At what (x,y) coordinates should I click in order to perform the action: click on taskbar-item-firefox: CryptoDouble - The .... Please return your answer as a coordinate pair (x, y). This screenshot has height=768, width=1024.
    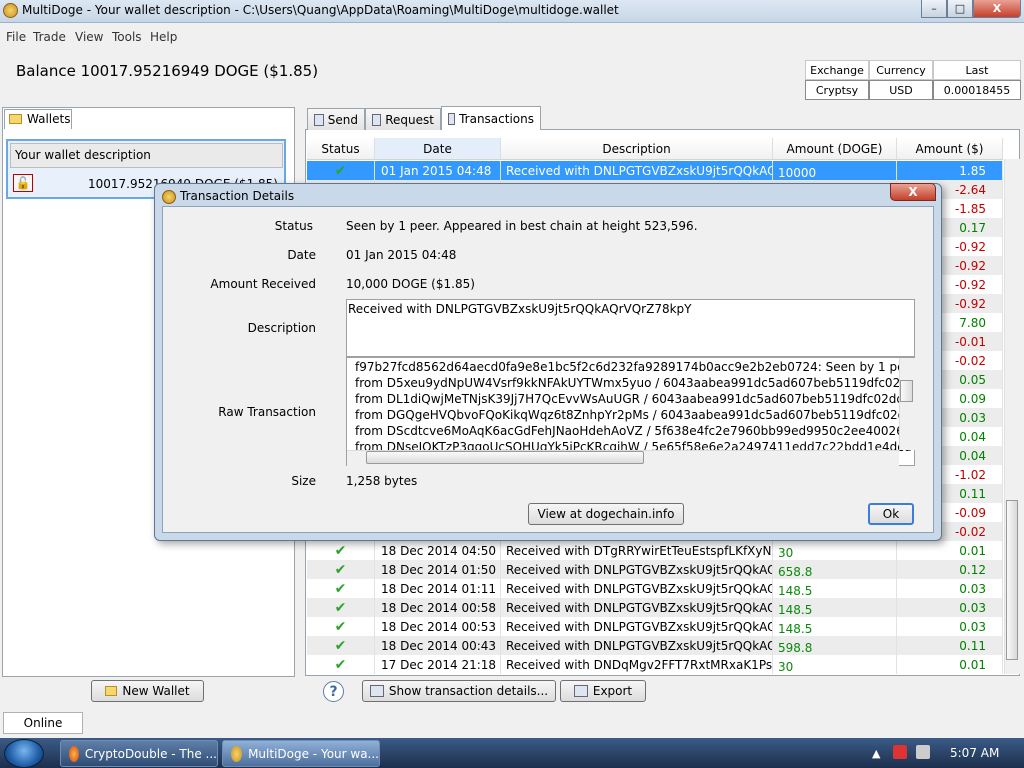
    Looking at the image, I should click on (139, 753).